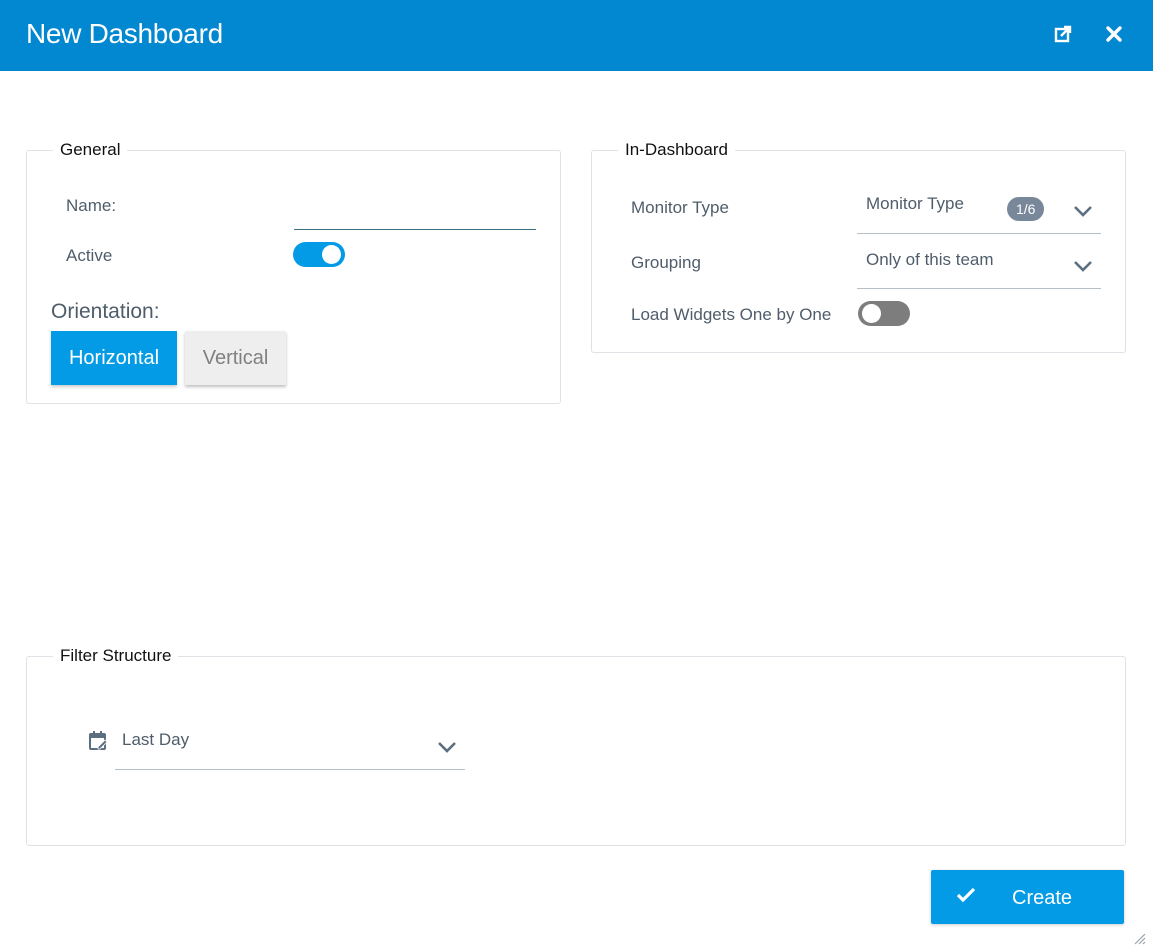 The width and height of the screenshot is (1153, 952). I want to click on close-icon, so click(1114, 34).